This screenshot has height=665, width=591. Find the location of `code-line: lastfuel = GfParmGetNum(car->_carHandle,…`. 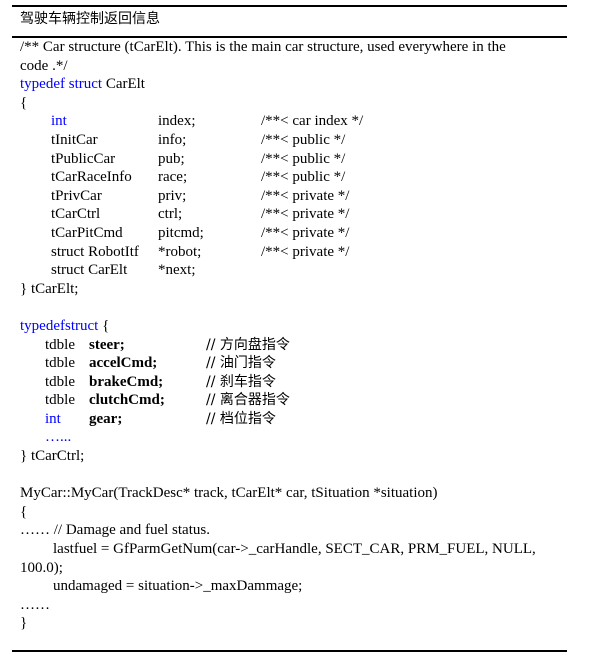

code-line: lastfuel = GfParmGetNum(car->_carHandle,… is located at coordinates (295, 549).